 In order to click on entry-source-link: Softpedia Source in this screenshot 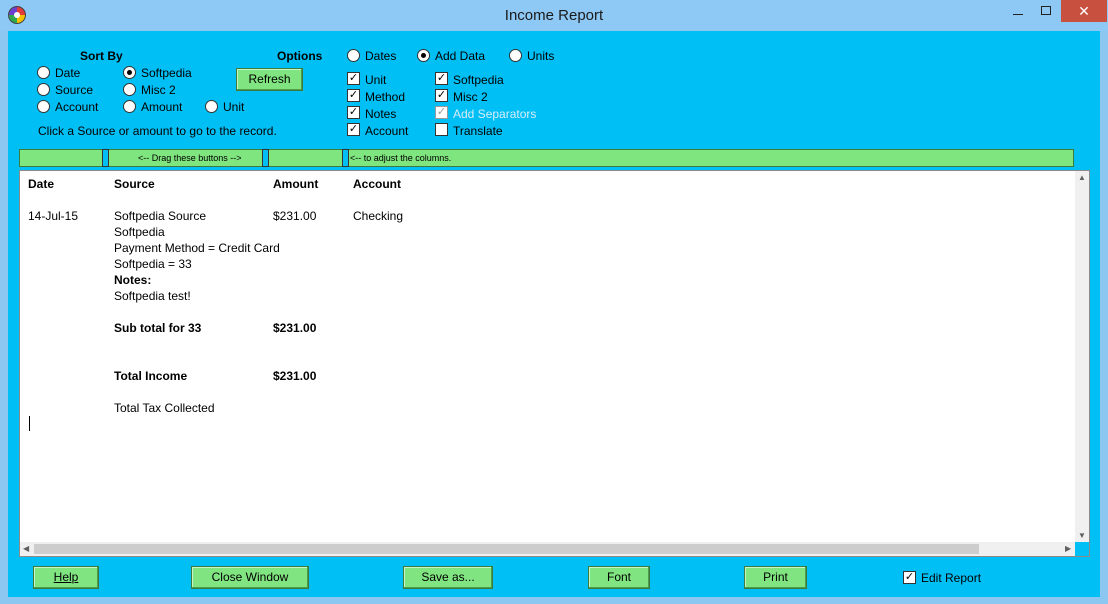, I will do `click(160, 216)`.